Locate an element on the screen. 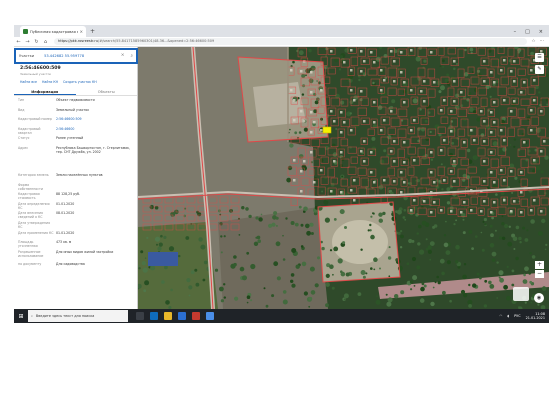 The image size is (560, 395). action-link: Найти все is located at coordinates (28, 82).